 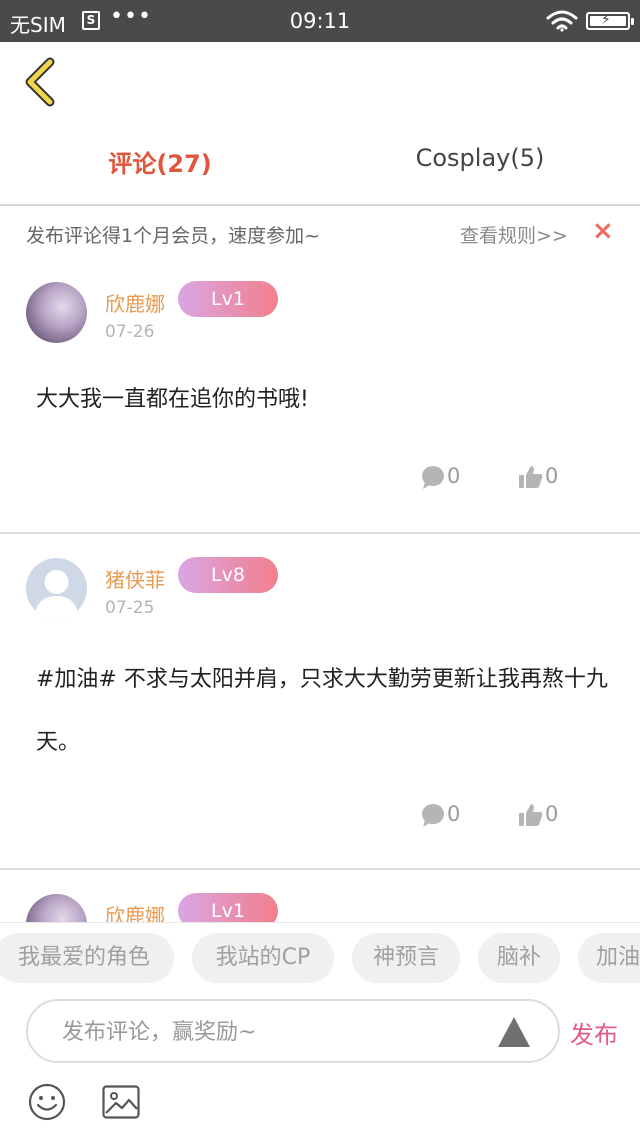 I want to click on image-button, so click(x=121, y=1102).